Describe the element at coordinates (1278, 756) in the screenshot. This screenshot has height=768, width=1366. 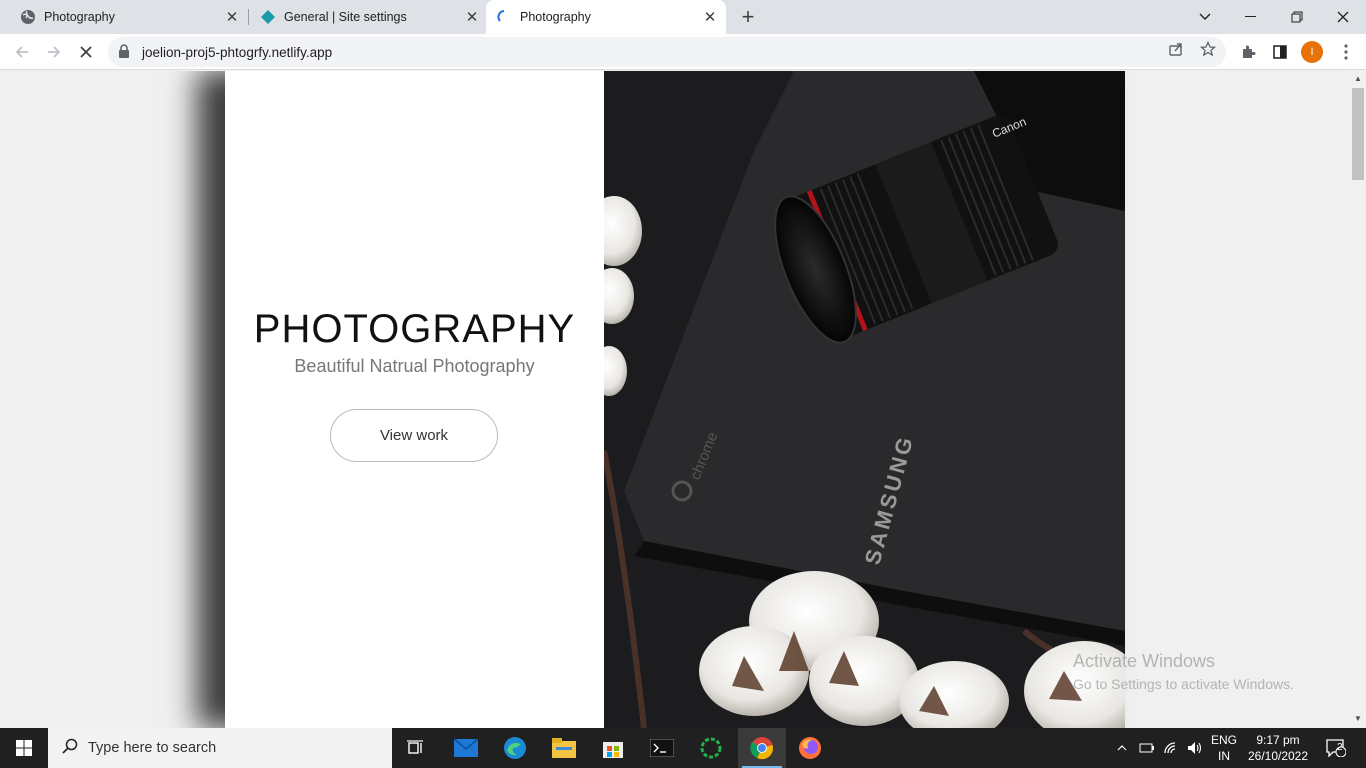
I see `clock-date: 26/10/2022` at that location.